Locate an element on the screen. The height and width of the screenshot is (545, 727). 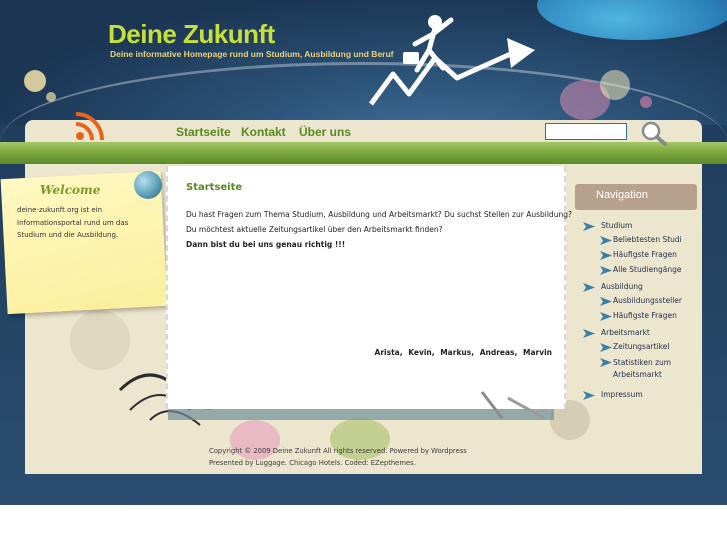
sidebar-item-haeufigste-fragen-ausbildung: Häufigste Fragen is located at coordinates (647, 315).